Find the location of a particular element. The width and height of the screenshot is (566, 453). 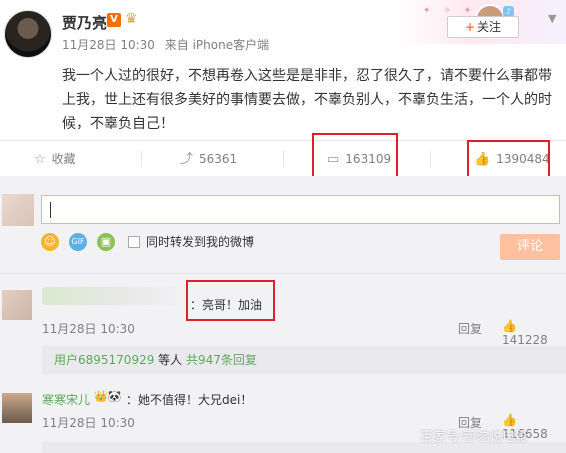

comment-like-button: 👍141228 is located at coordinates (534, 333).